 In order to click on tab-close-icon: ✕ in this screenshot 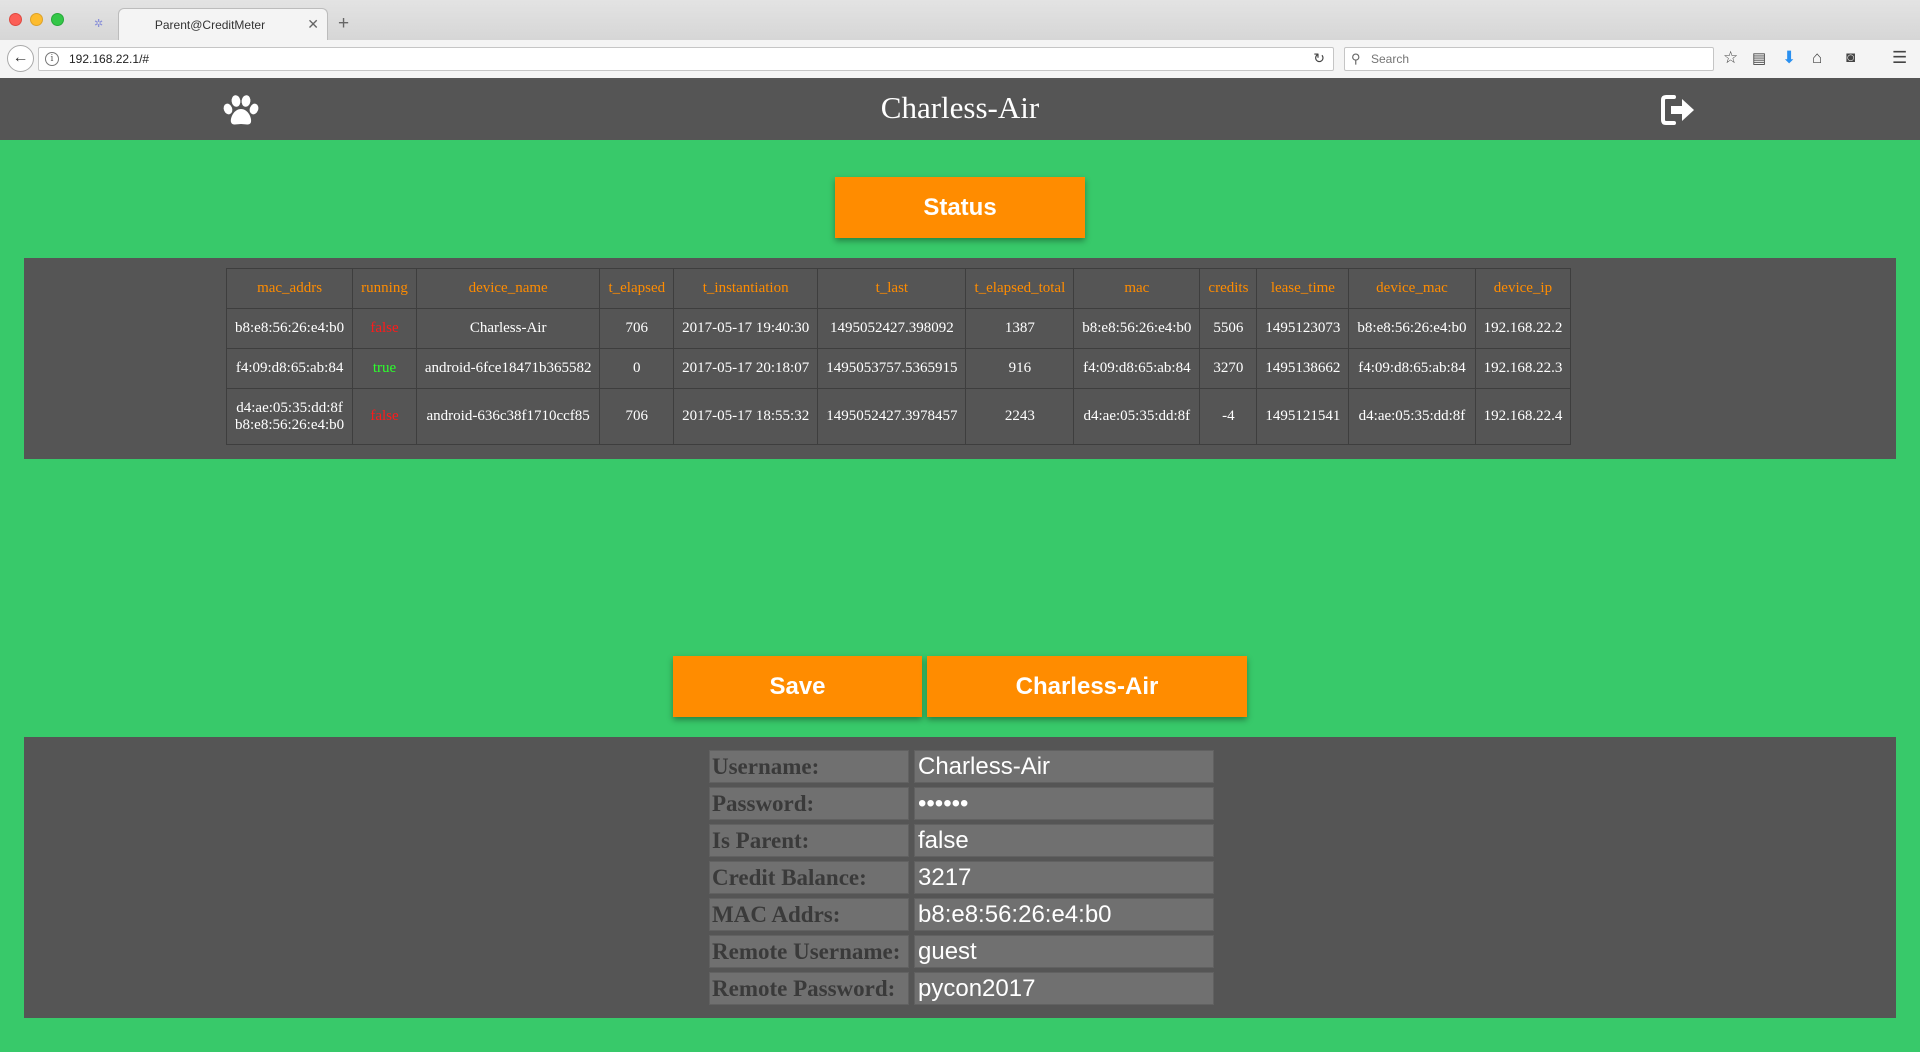, I will do `click(313, 24)`.